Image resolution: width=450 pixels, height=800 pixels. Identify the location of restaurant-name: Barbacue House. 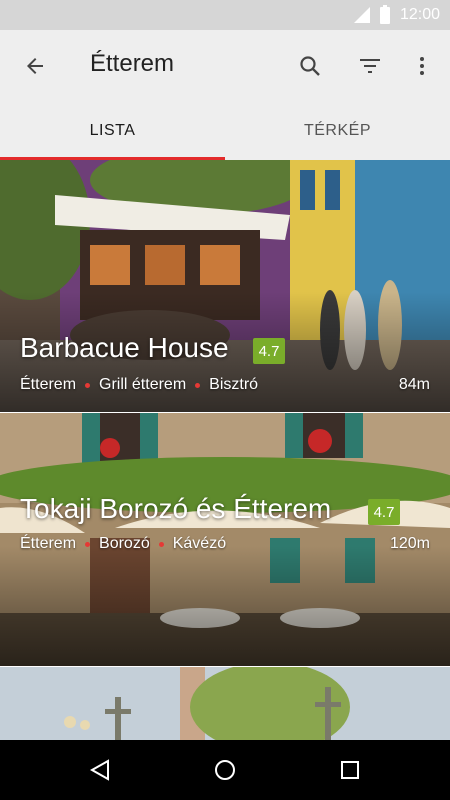
(124, 347).